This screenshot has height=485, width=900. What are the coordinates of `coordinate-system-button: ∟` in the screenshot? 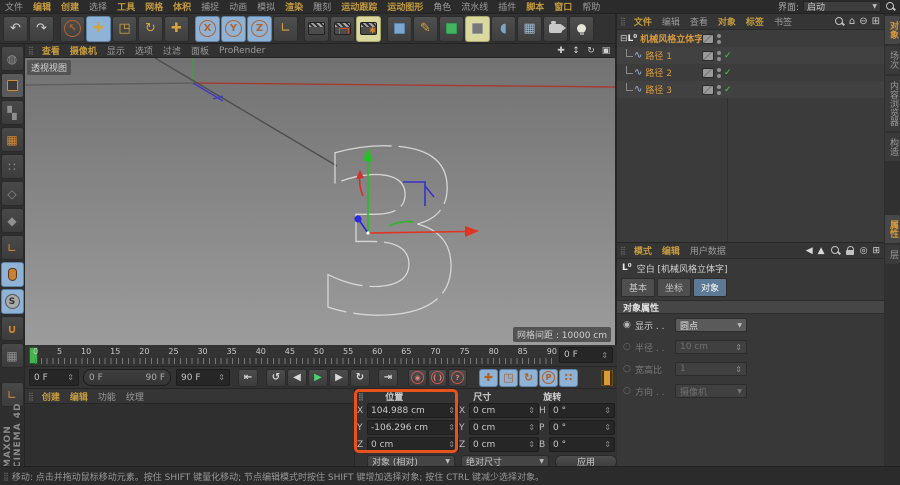 It's located at (285, 28).